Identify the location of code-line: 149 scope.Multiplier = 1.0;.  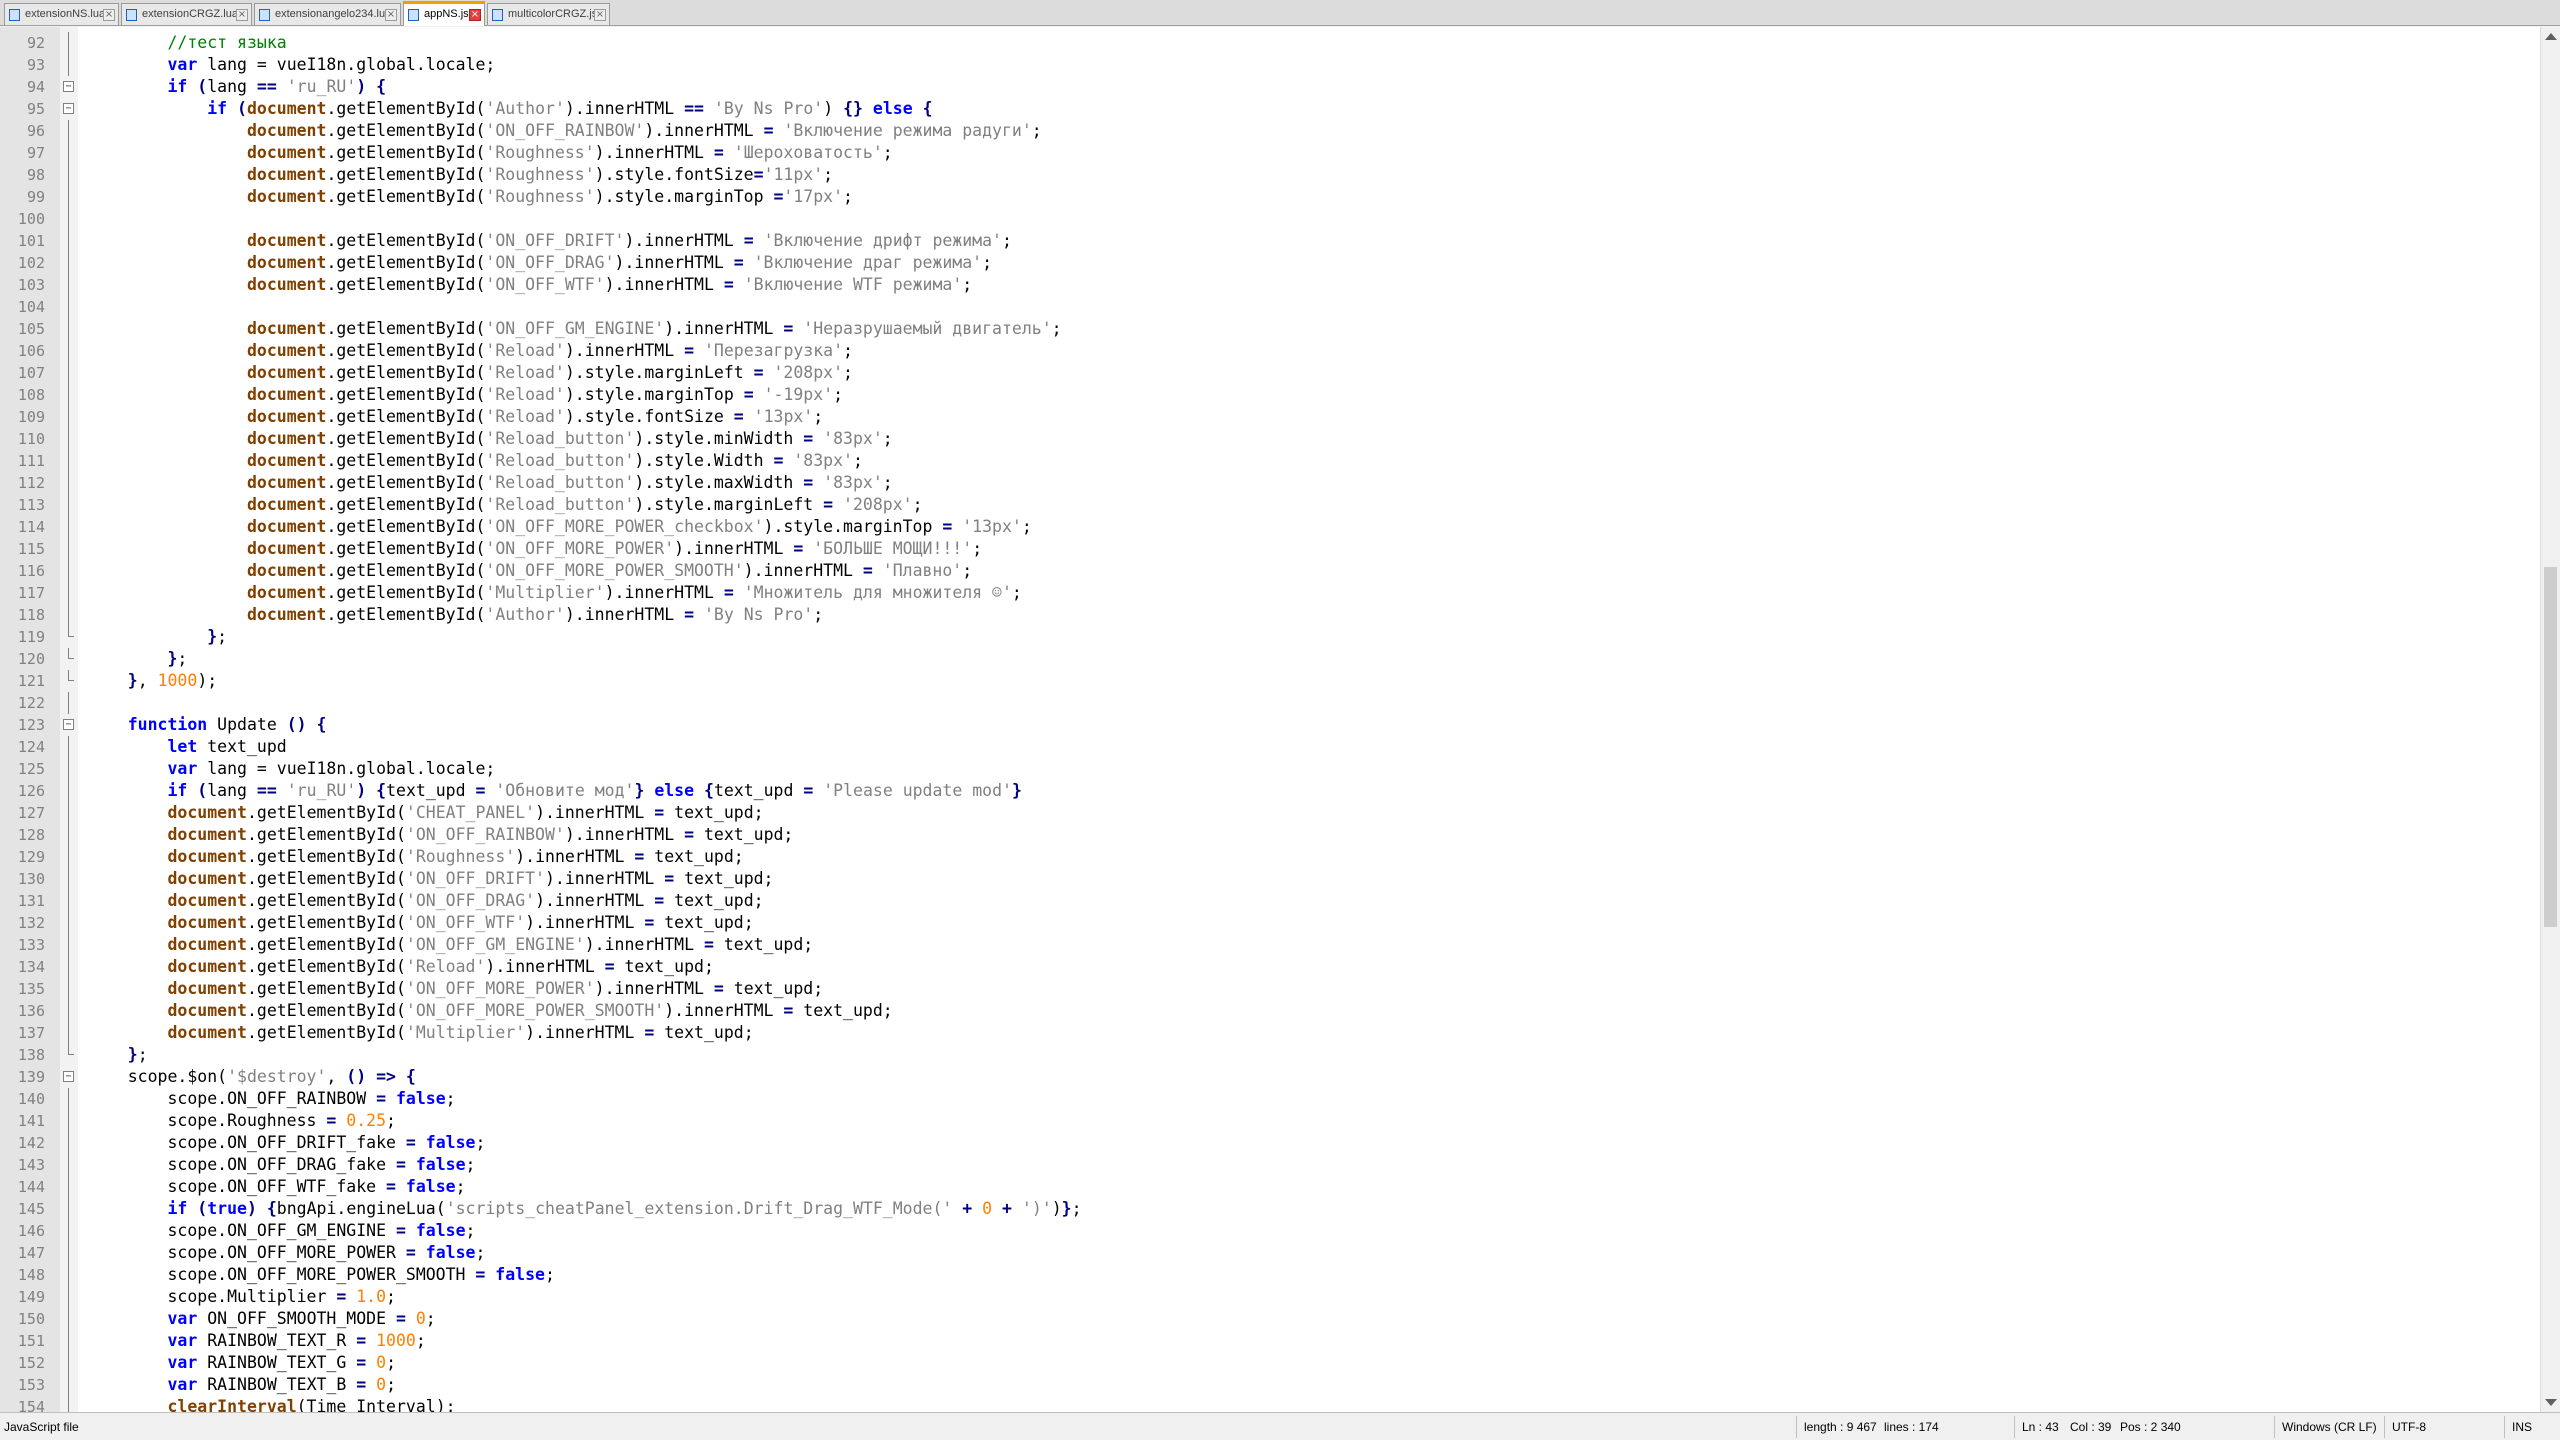
(1270, 1297).